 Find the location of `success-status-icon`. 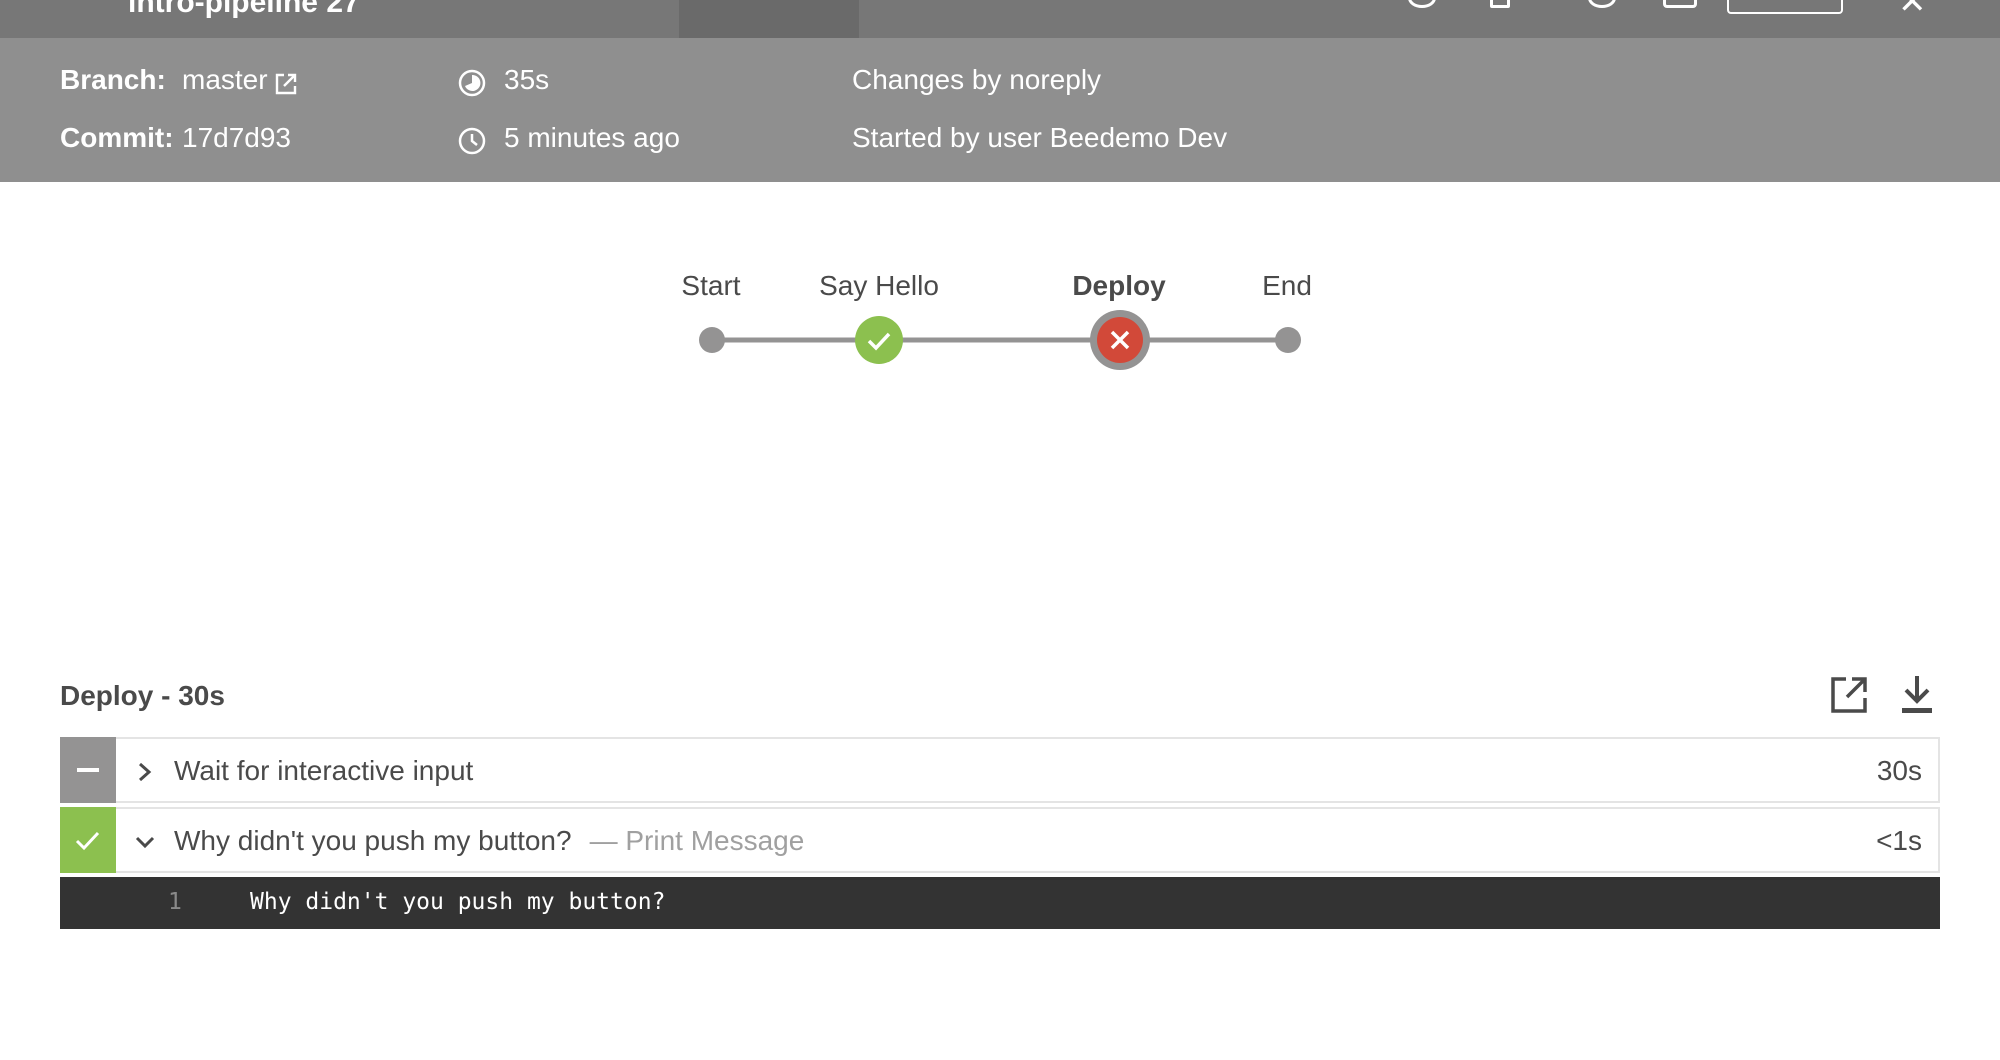

success-status-icon is located at coordinates (88, 840).